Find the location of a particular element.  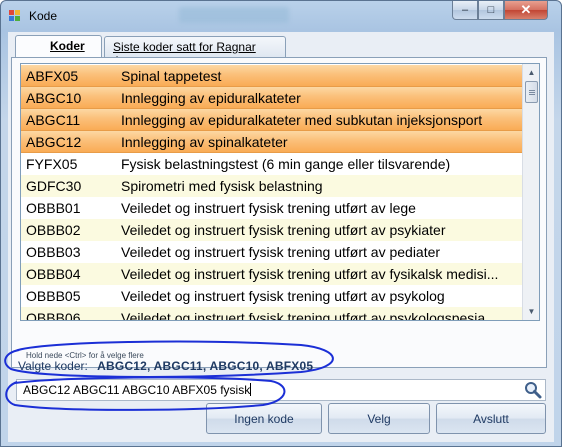

list-scrollbar: ▲ ▼ is located at coordinates (530, 192).